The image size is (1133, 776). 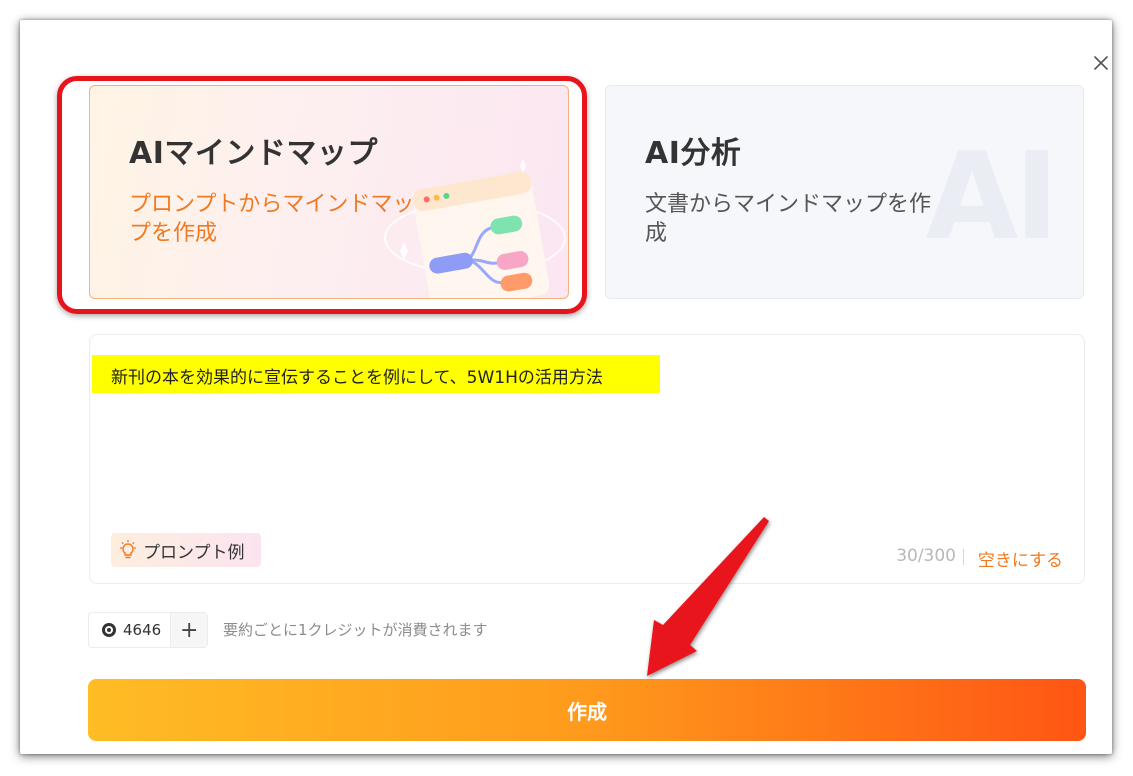 I want to click on mind-map-illustration-icon, so click(x=475, y=228).